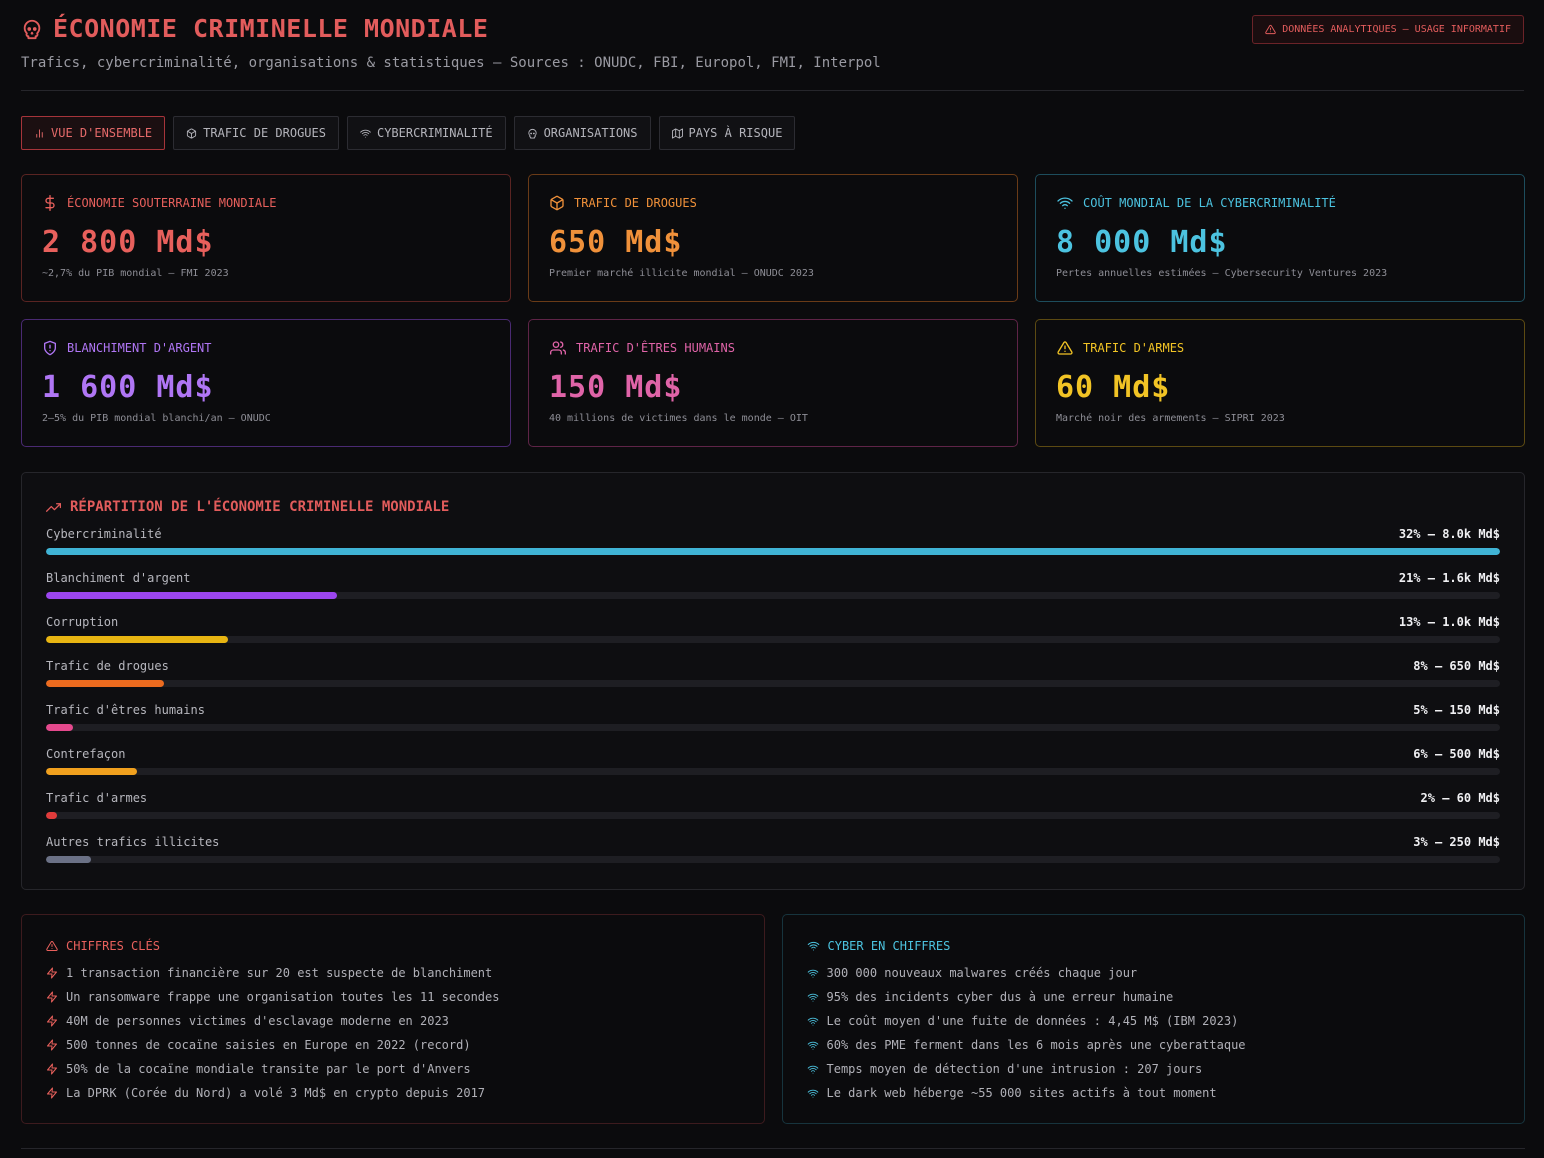 Image resolution: width=1544 pixels, height=1158 pixels. I want to click on distribution-bar-row: Corruption 13% — 1.0k Md$, so click(773, 637).